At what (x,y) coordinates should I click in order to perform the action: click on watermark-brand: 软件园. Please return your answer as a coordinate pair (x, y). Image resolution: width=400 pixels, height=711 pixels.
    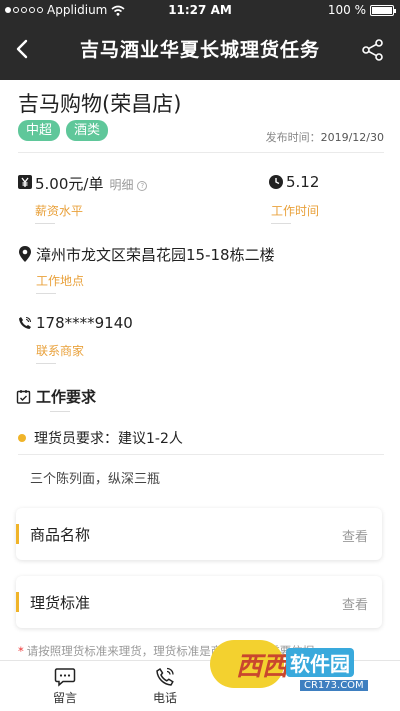
    Looking at the image, I should click on (320, 662).